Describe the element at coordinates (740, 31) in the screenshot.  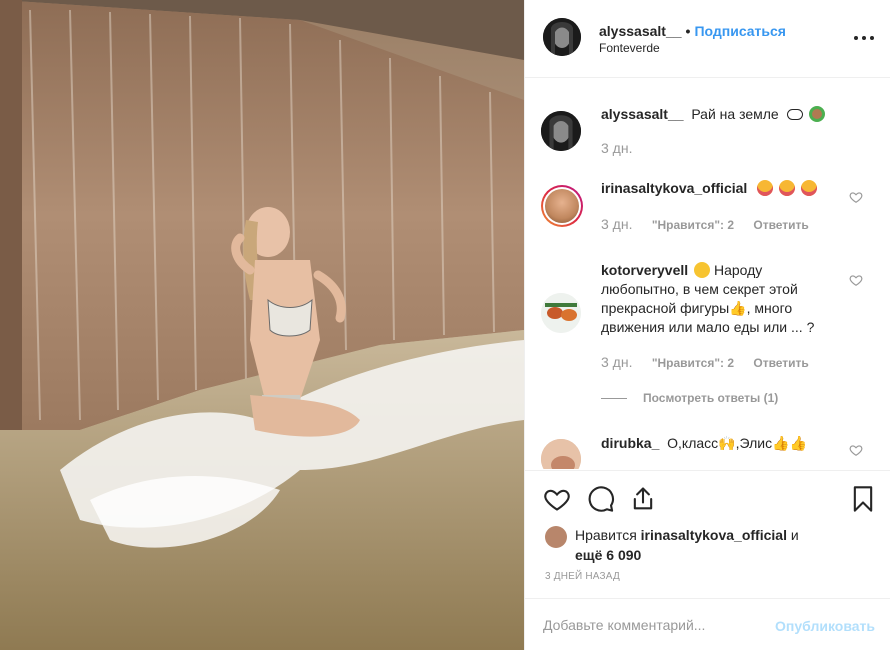
I see `follow-button: Подписаться` at that location.